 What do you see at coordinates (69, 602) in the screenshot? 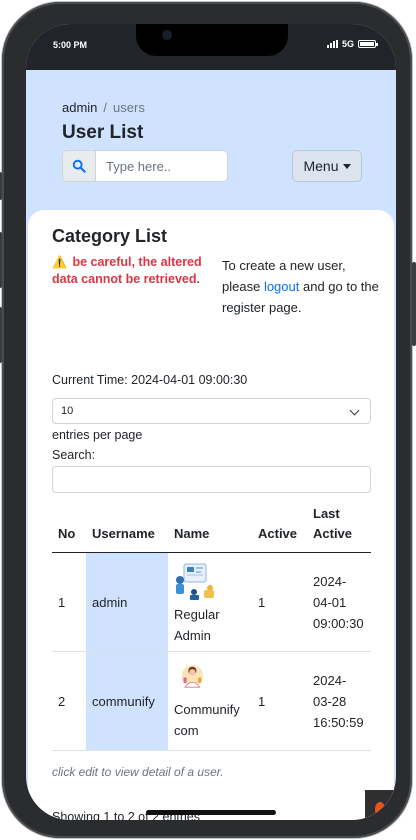
I see `cell-no: 1` at bounding box center [69, 602].